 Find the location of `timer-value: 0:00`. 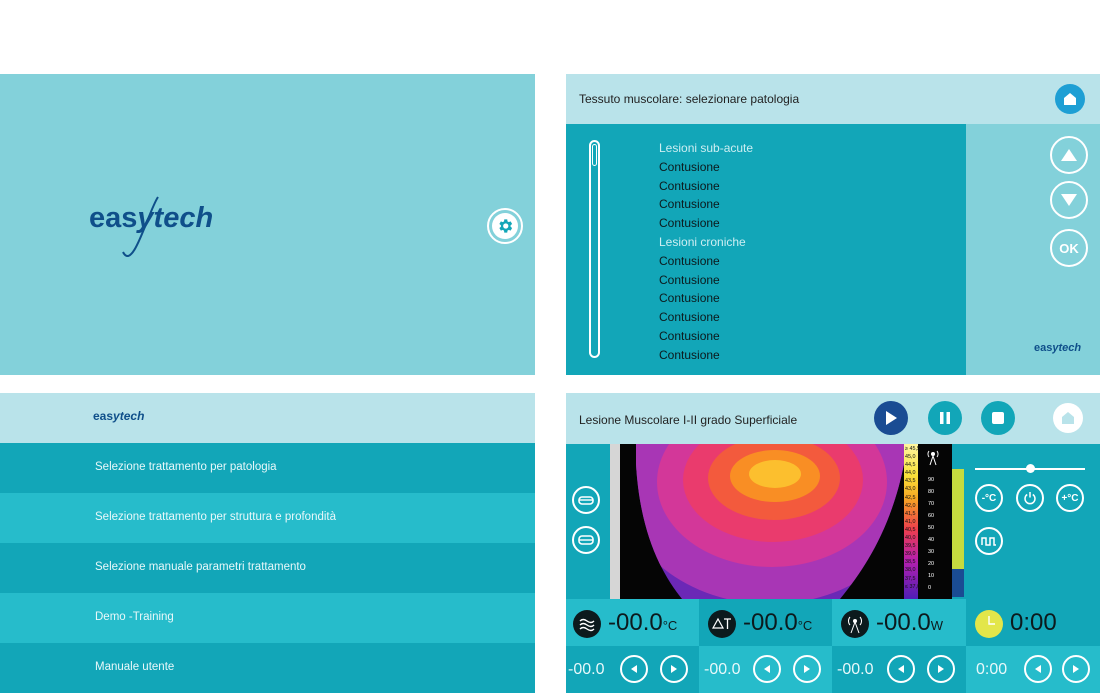

timer-value: 0:00 is located at coordinates (1033, 622).